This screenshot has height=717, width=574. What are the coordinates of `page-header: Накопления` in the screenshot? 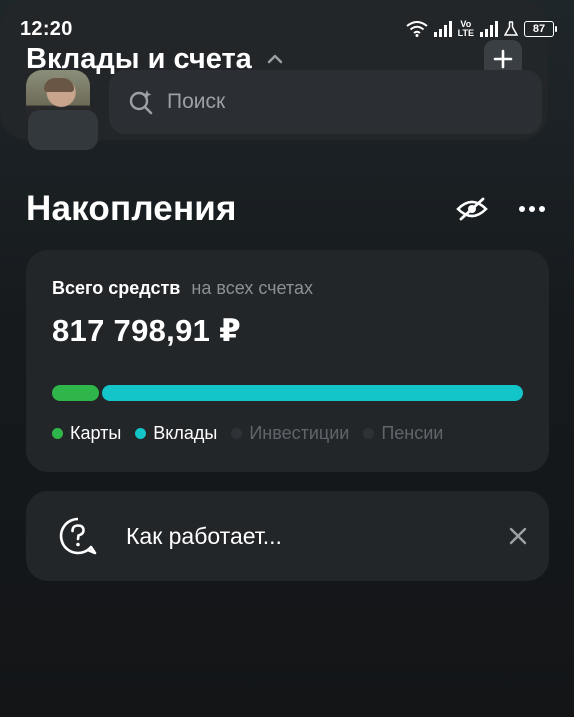 It's located at (286, 209).